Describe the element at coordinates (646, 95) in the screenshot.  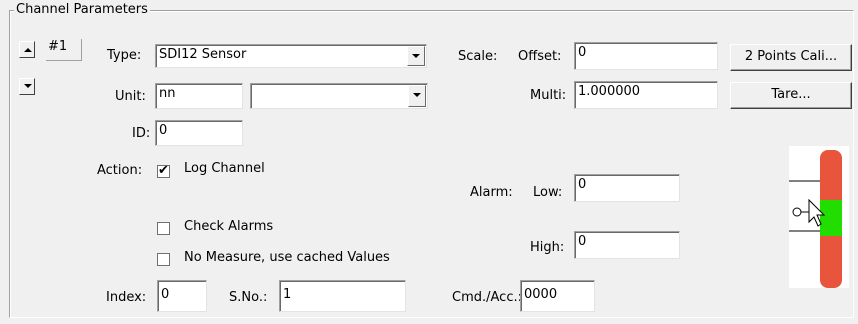
I see `multi-input: 1.000000` at that location.